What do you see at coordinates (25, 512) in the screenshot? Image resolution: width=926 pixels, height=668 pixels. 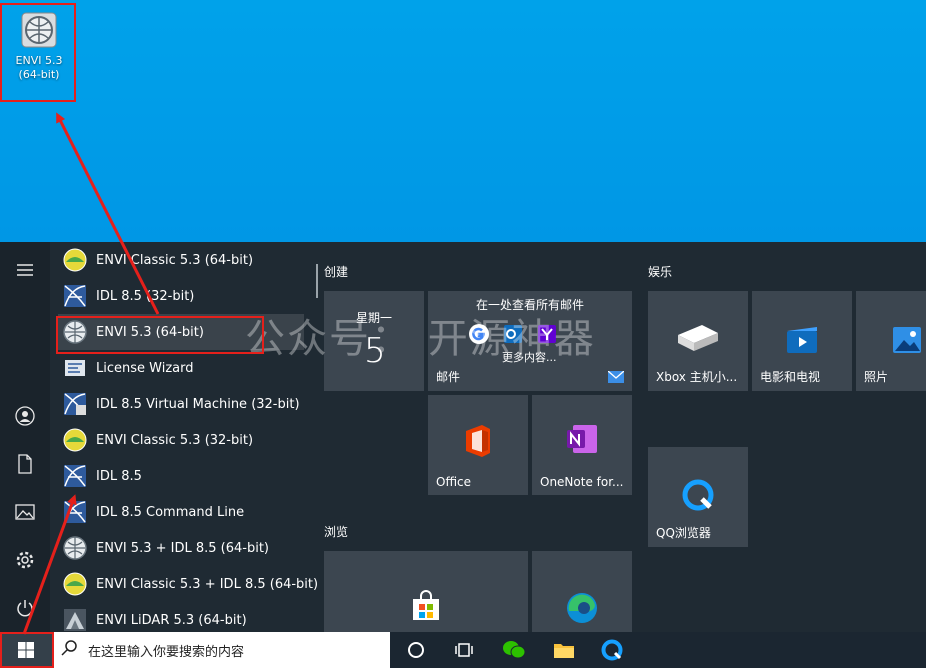 I see `pictures-icon` at bounding box center [25, 512].